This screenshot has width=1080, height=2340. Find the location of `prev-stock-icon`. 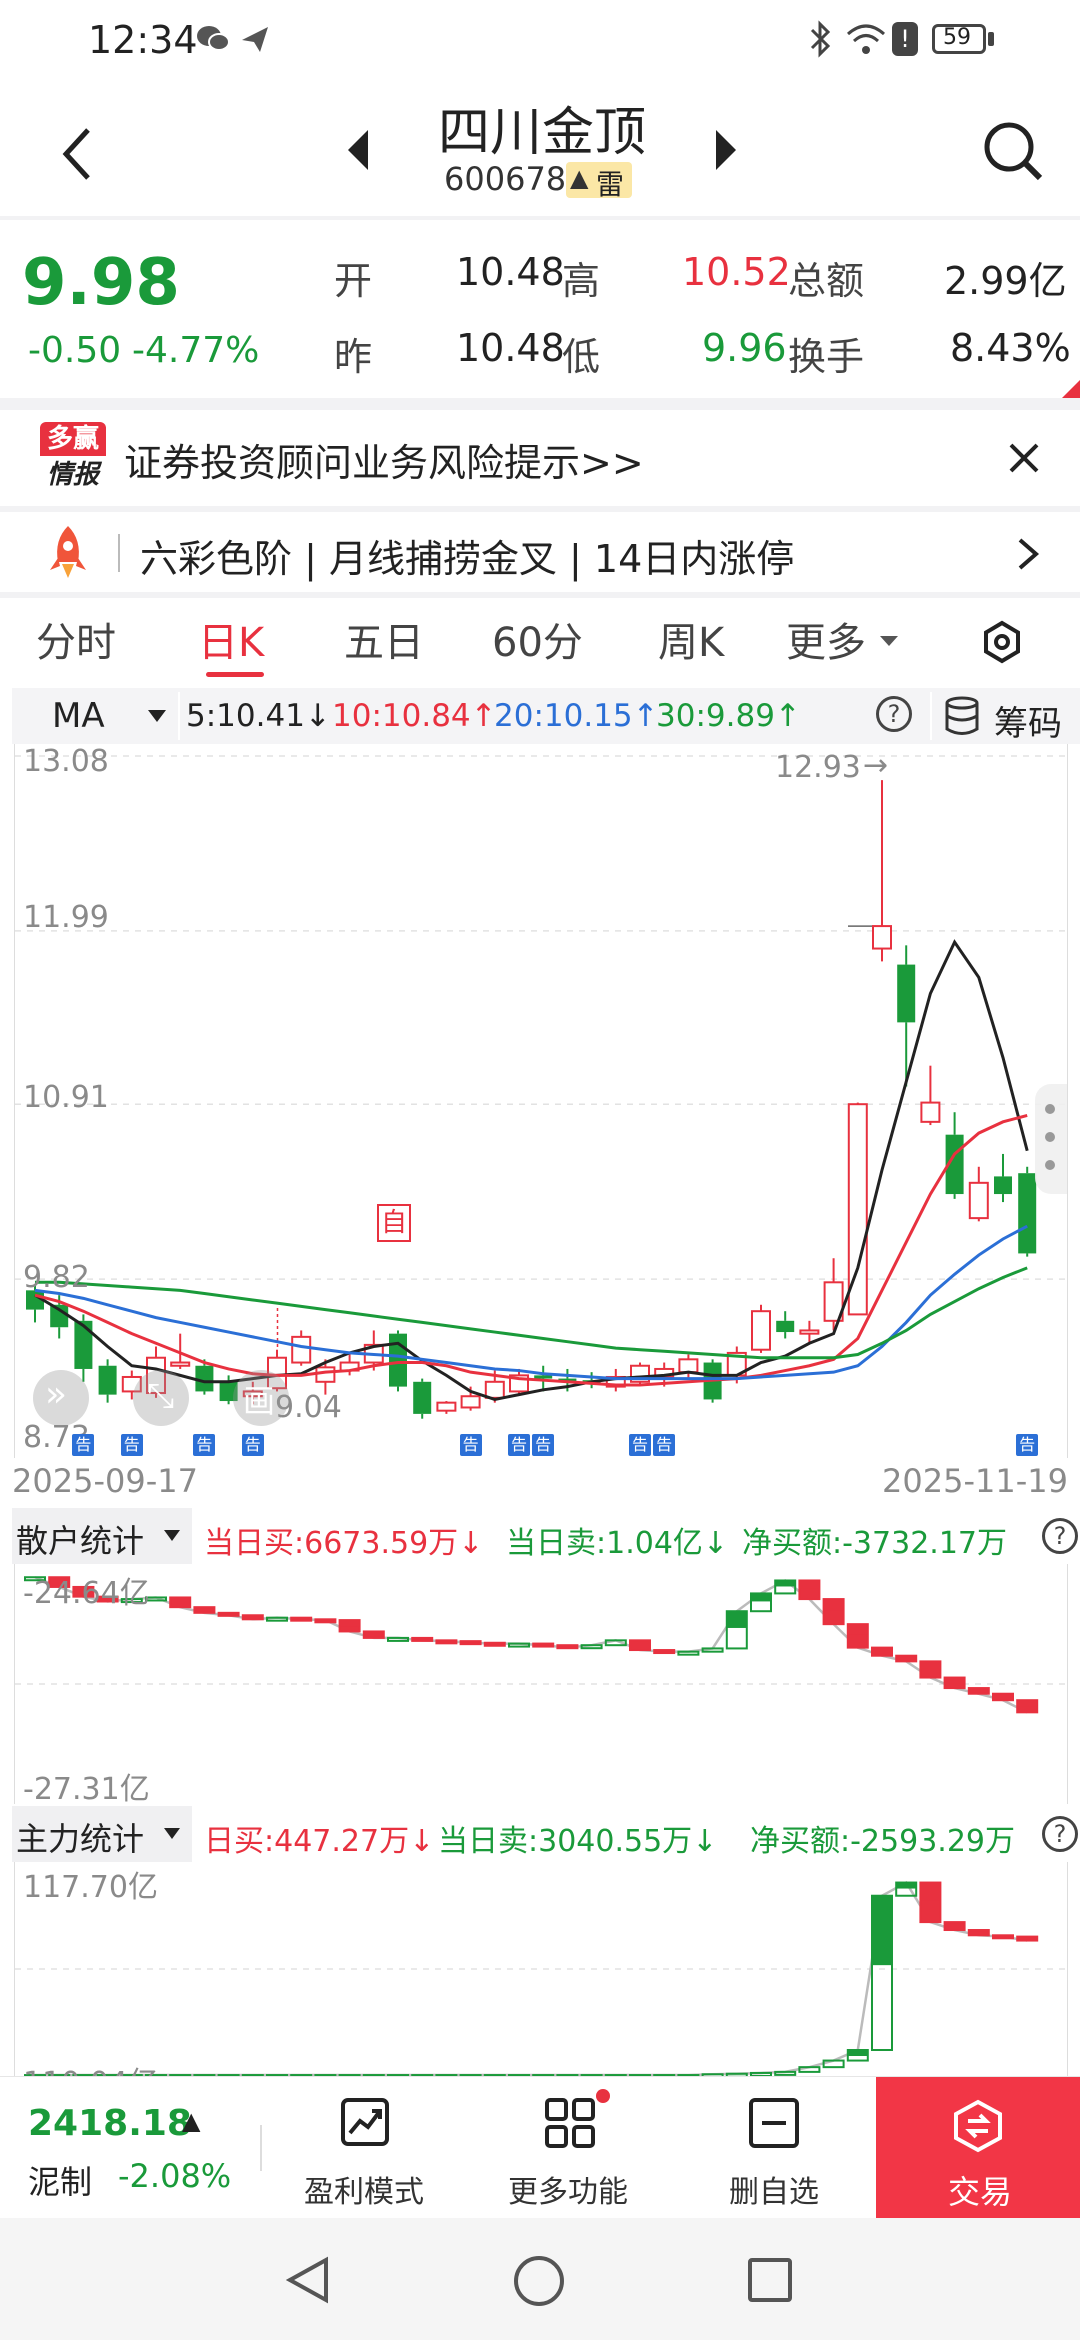

prev-stock-icon is located at coordinates (358, 150).